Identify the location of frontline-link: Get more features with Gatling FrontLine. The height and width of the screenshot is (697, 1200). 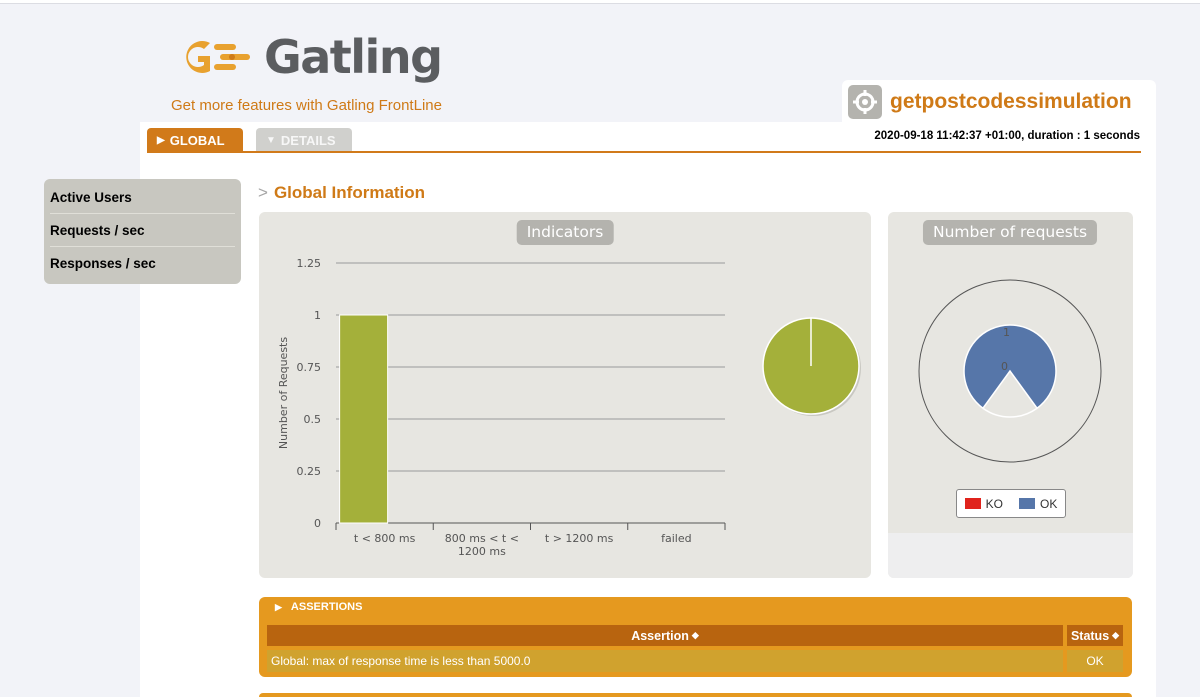
(306, 105).